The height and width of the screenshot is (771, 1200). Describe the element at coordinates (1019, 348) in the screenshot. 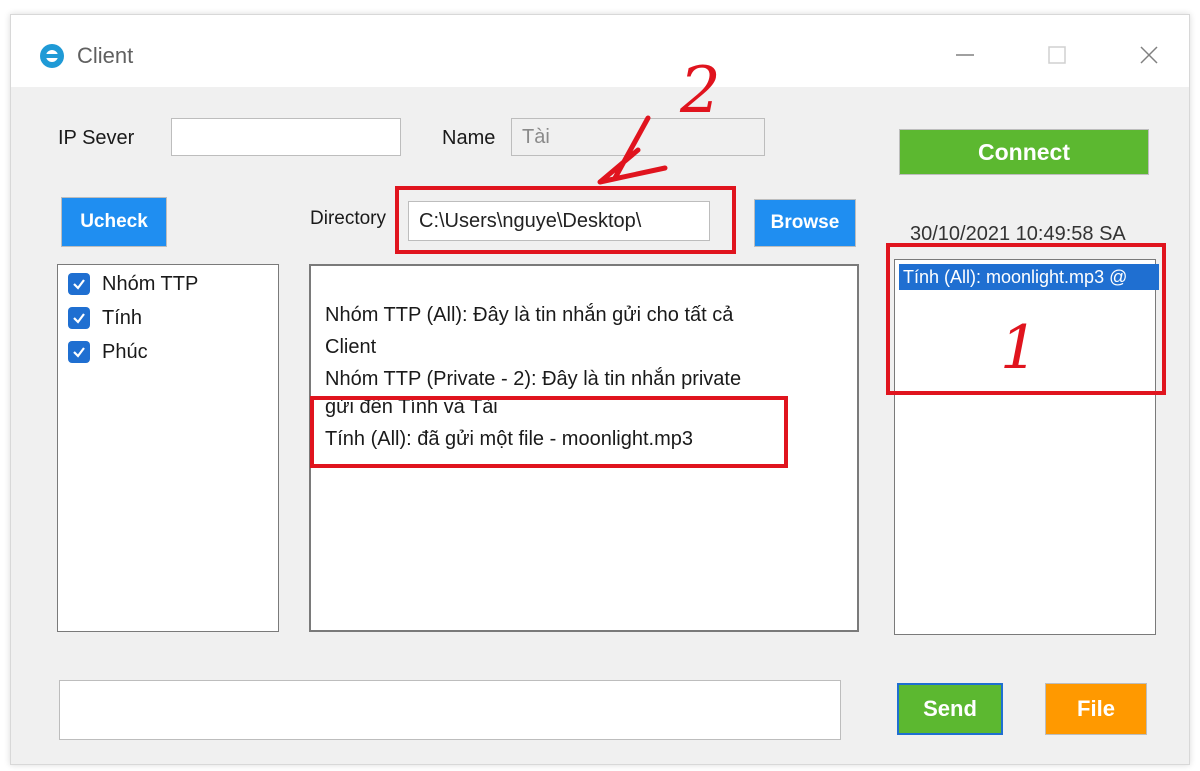

I see `annotation-number-1: 1` at that location.